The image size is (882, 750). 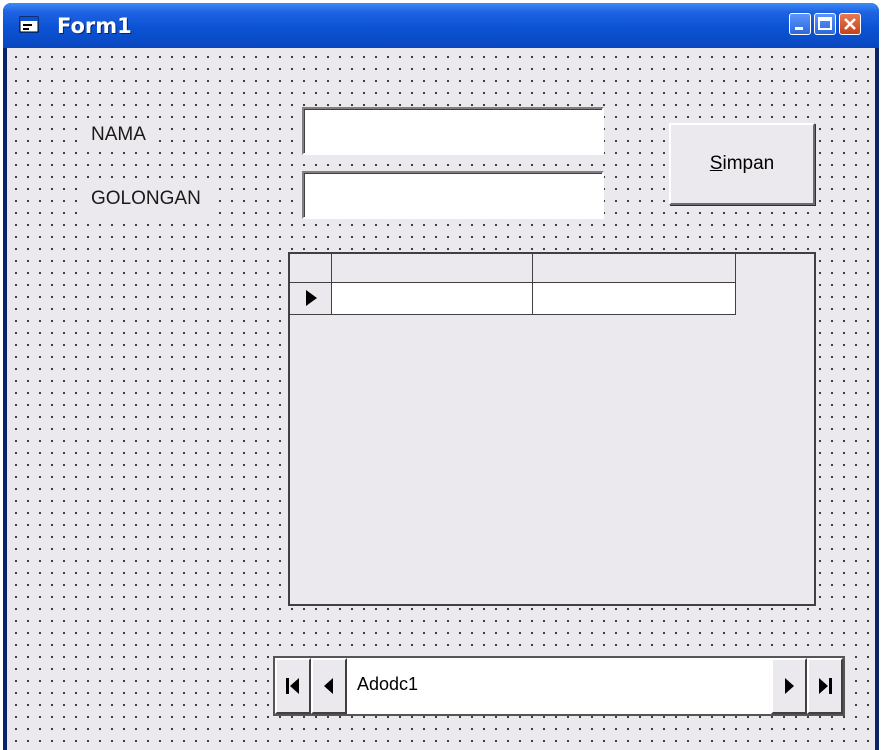 I want to click on next-record-button, so click(x=789, y=686).